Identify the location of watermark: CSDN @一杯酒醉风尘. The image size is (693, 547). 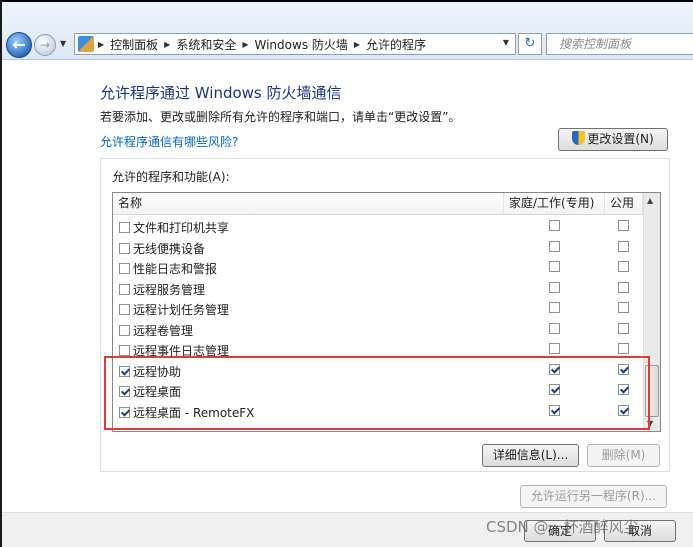
(562, 527).